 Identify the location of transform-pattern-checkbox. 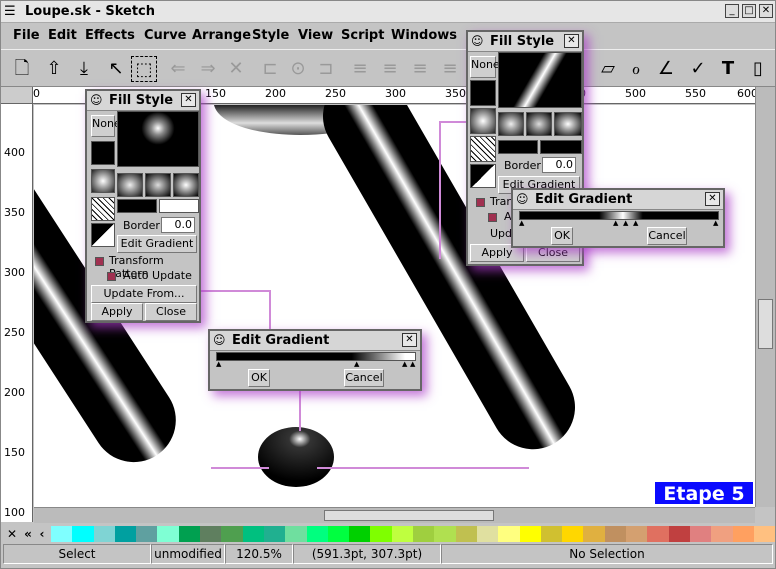
(480, 202).